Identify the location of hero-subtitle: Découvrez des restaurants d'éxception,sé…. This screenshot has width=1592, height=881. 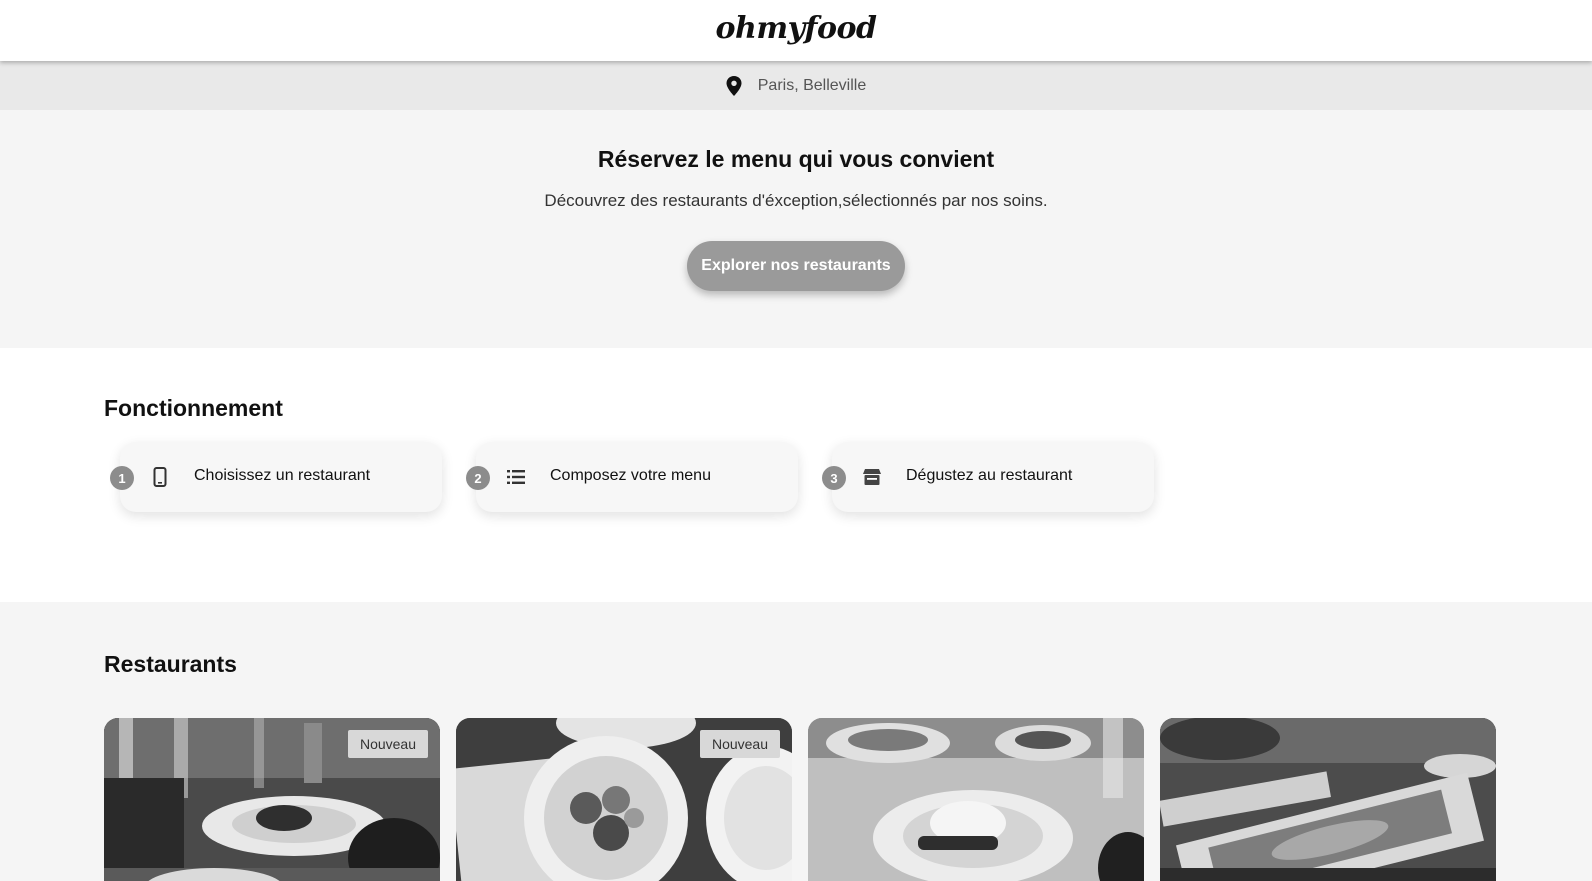
(796, 200).